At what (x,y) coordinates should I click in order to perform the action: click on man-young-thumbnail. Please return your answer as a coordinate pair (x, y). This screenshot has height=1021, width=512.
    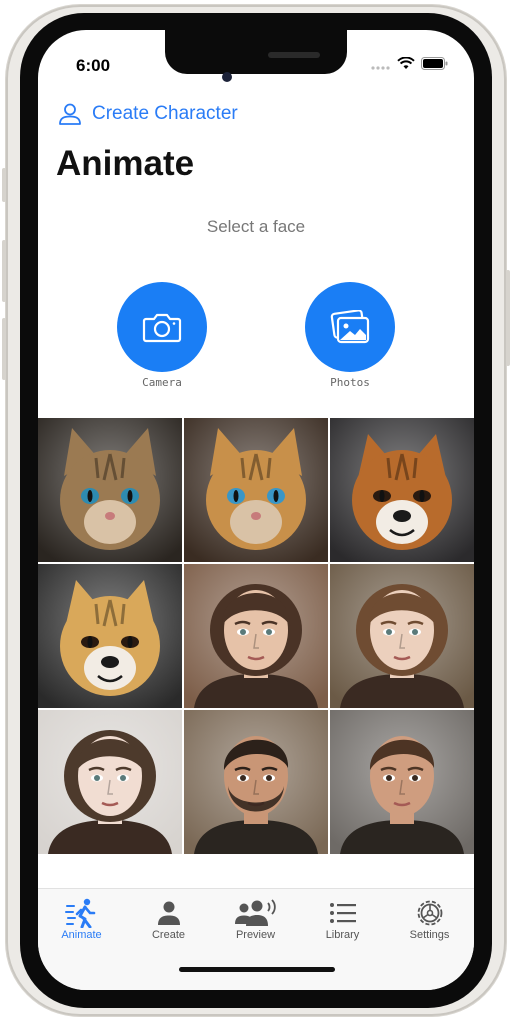
    Looking at the image, I should click on (402, 782).